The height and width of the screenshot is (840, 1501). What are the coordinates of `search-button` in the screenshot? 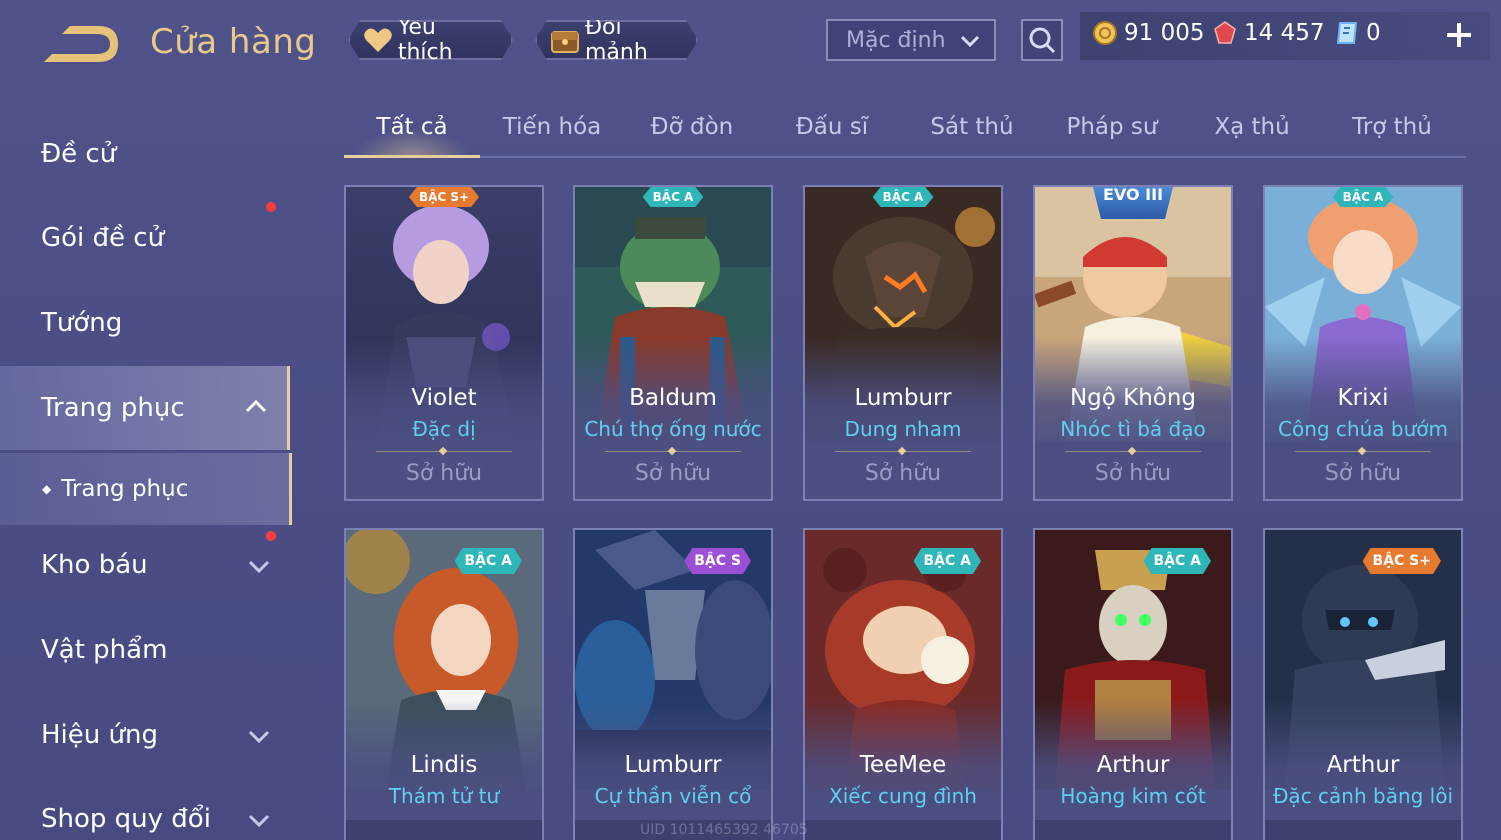 It's located at (1042, 40).